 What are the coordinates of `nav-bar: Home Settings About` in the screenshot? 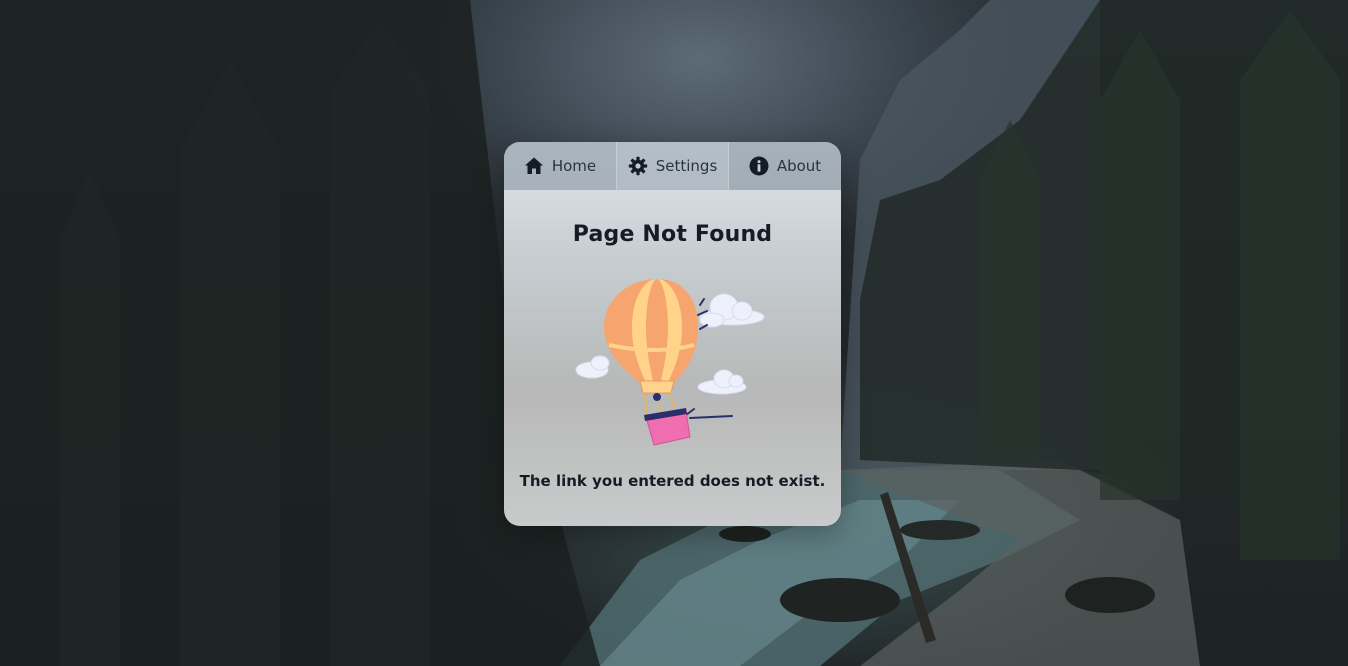 It's located at (672, 166).